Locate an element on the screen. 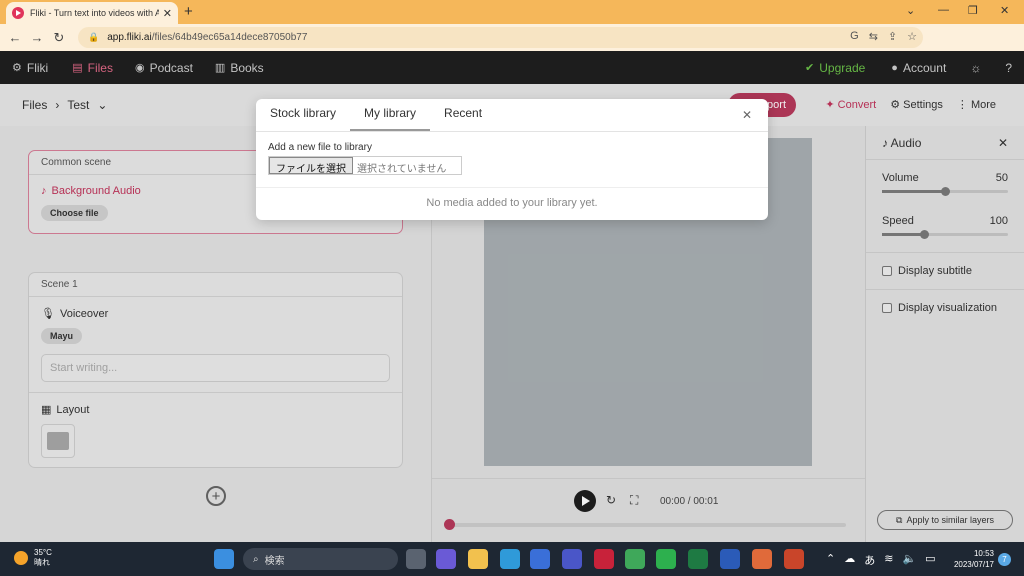  battery-icon: ▭ is located at coordinates (930, 560).